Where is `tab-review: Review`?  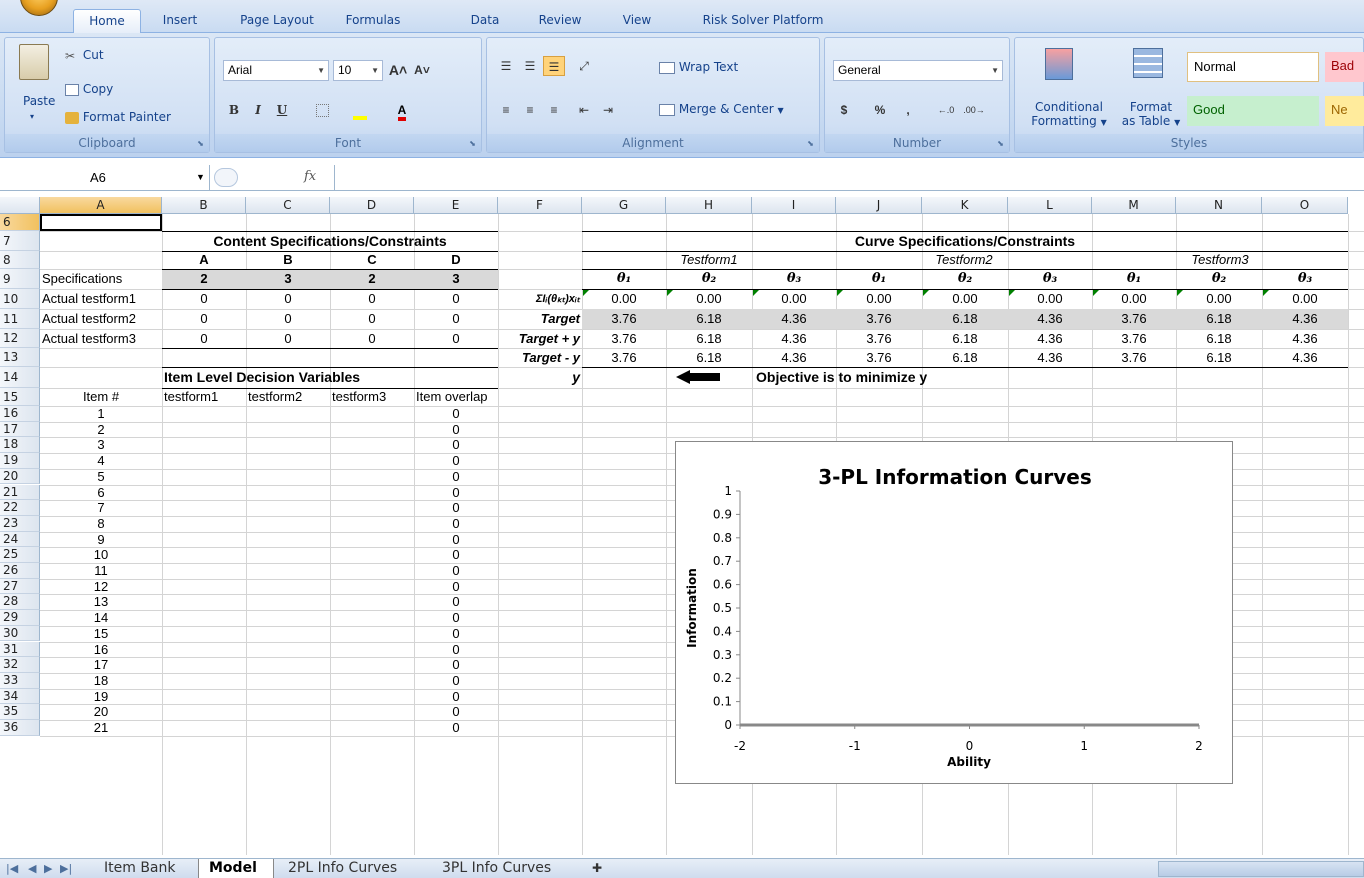
tab-review: Review is located at coordinates (560, 21).